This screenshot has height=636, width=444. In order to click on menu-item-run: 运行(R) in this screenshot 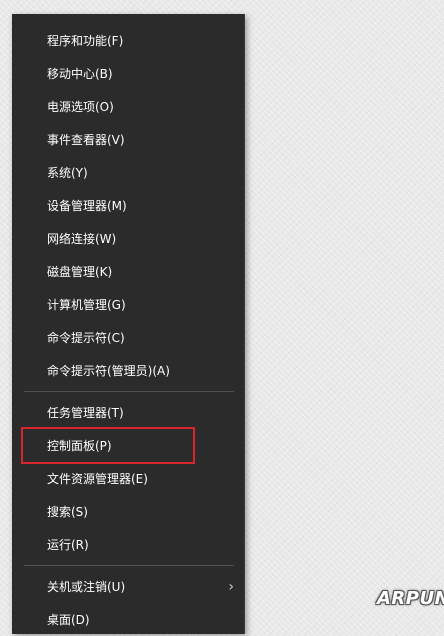, I will do `click(128, 545)`.